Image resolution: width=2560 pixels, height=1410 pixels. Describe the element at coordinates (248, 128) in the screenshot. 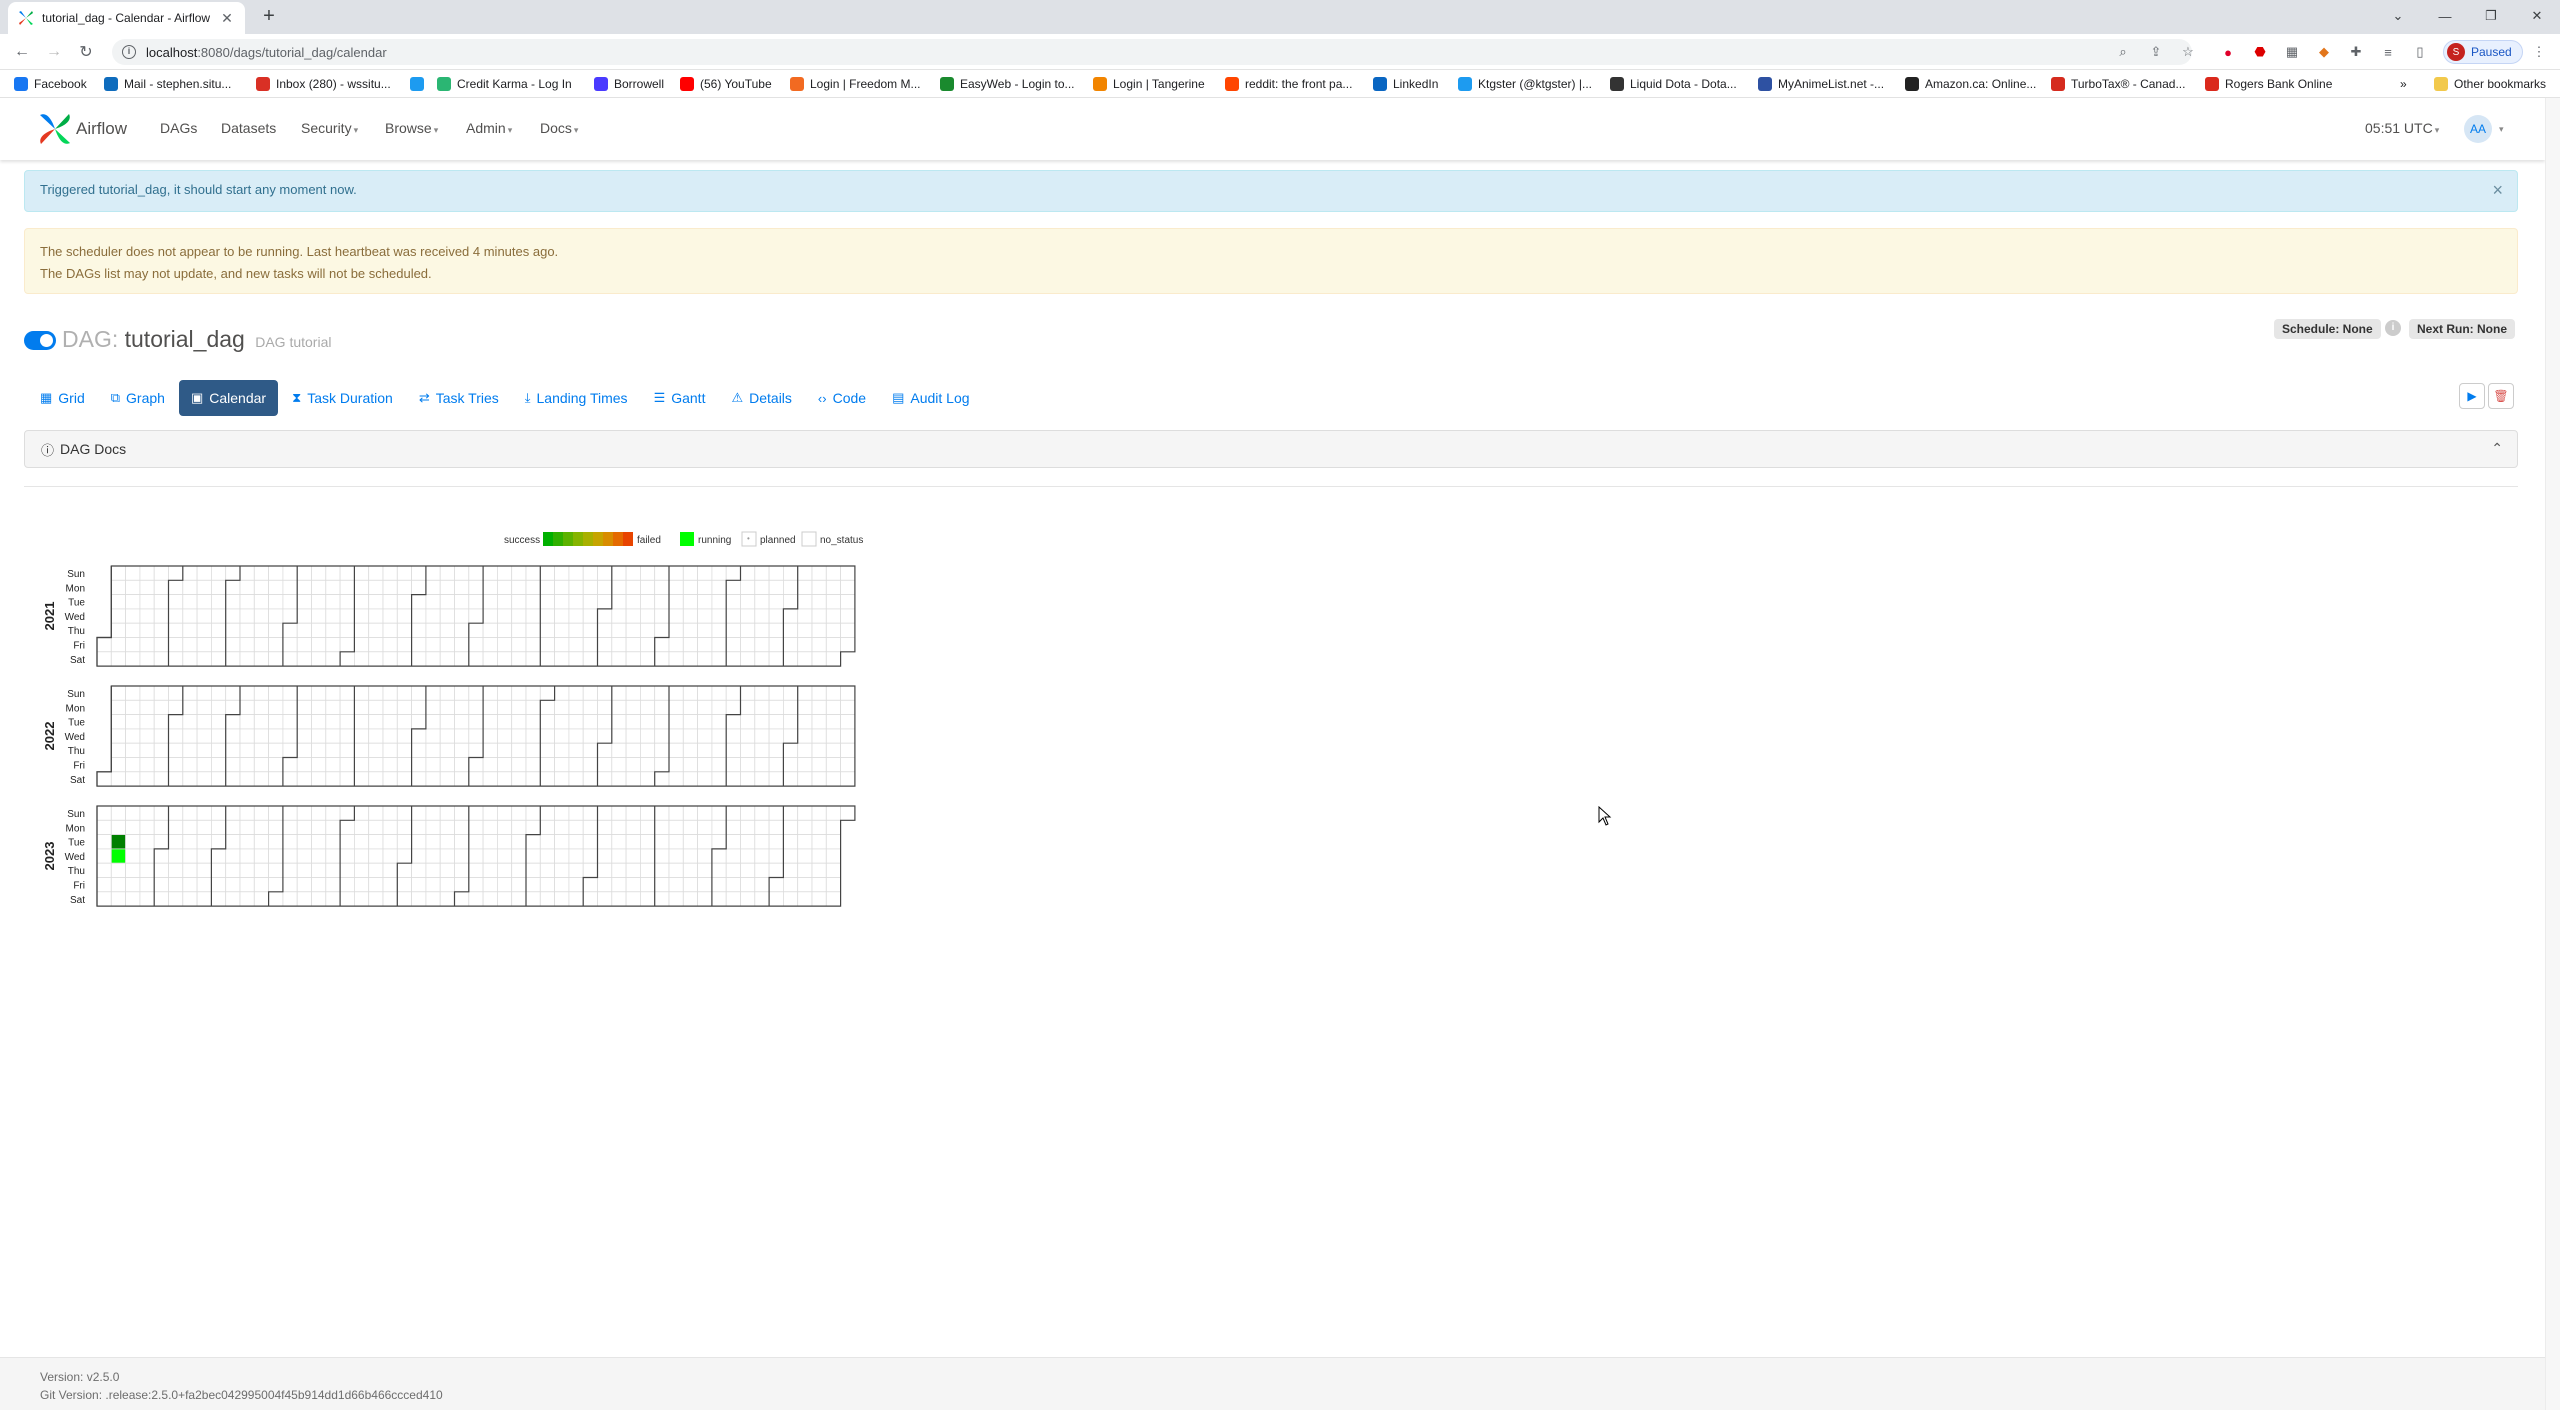

I see `menu-datasets: Datasets` at that location.